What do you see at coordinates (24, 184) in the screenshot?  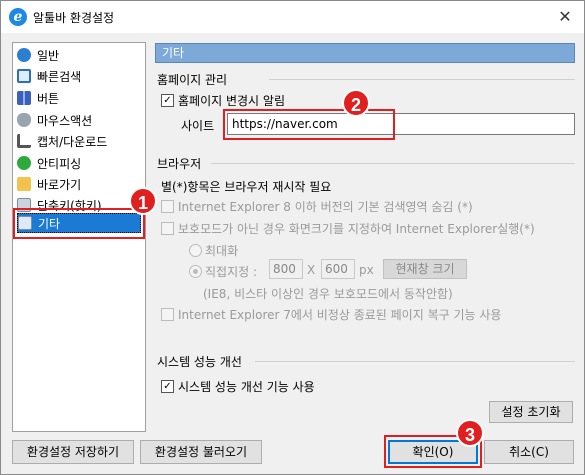 I see `shortcut-folder-icon` at bounding box center [24, 184].